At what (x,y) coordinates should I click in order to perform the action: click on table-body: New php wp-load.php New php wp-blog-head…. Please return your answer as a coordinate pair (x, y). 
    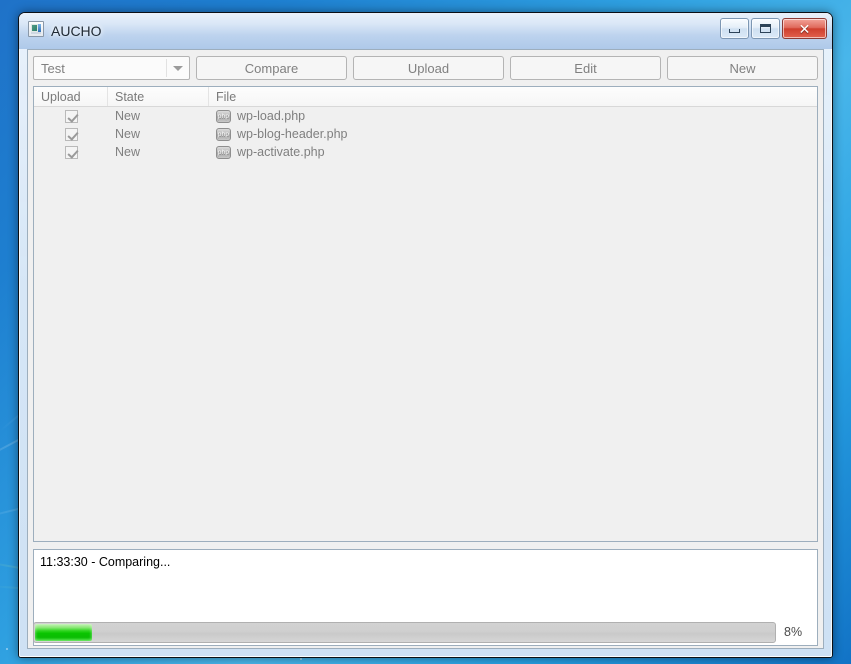
    Looking at the image, I should click on (425, 134).